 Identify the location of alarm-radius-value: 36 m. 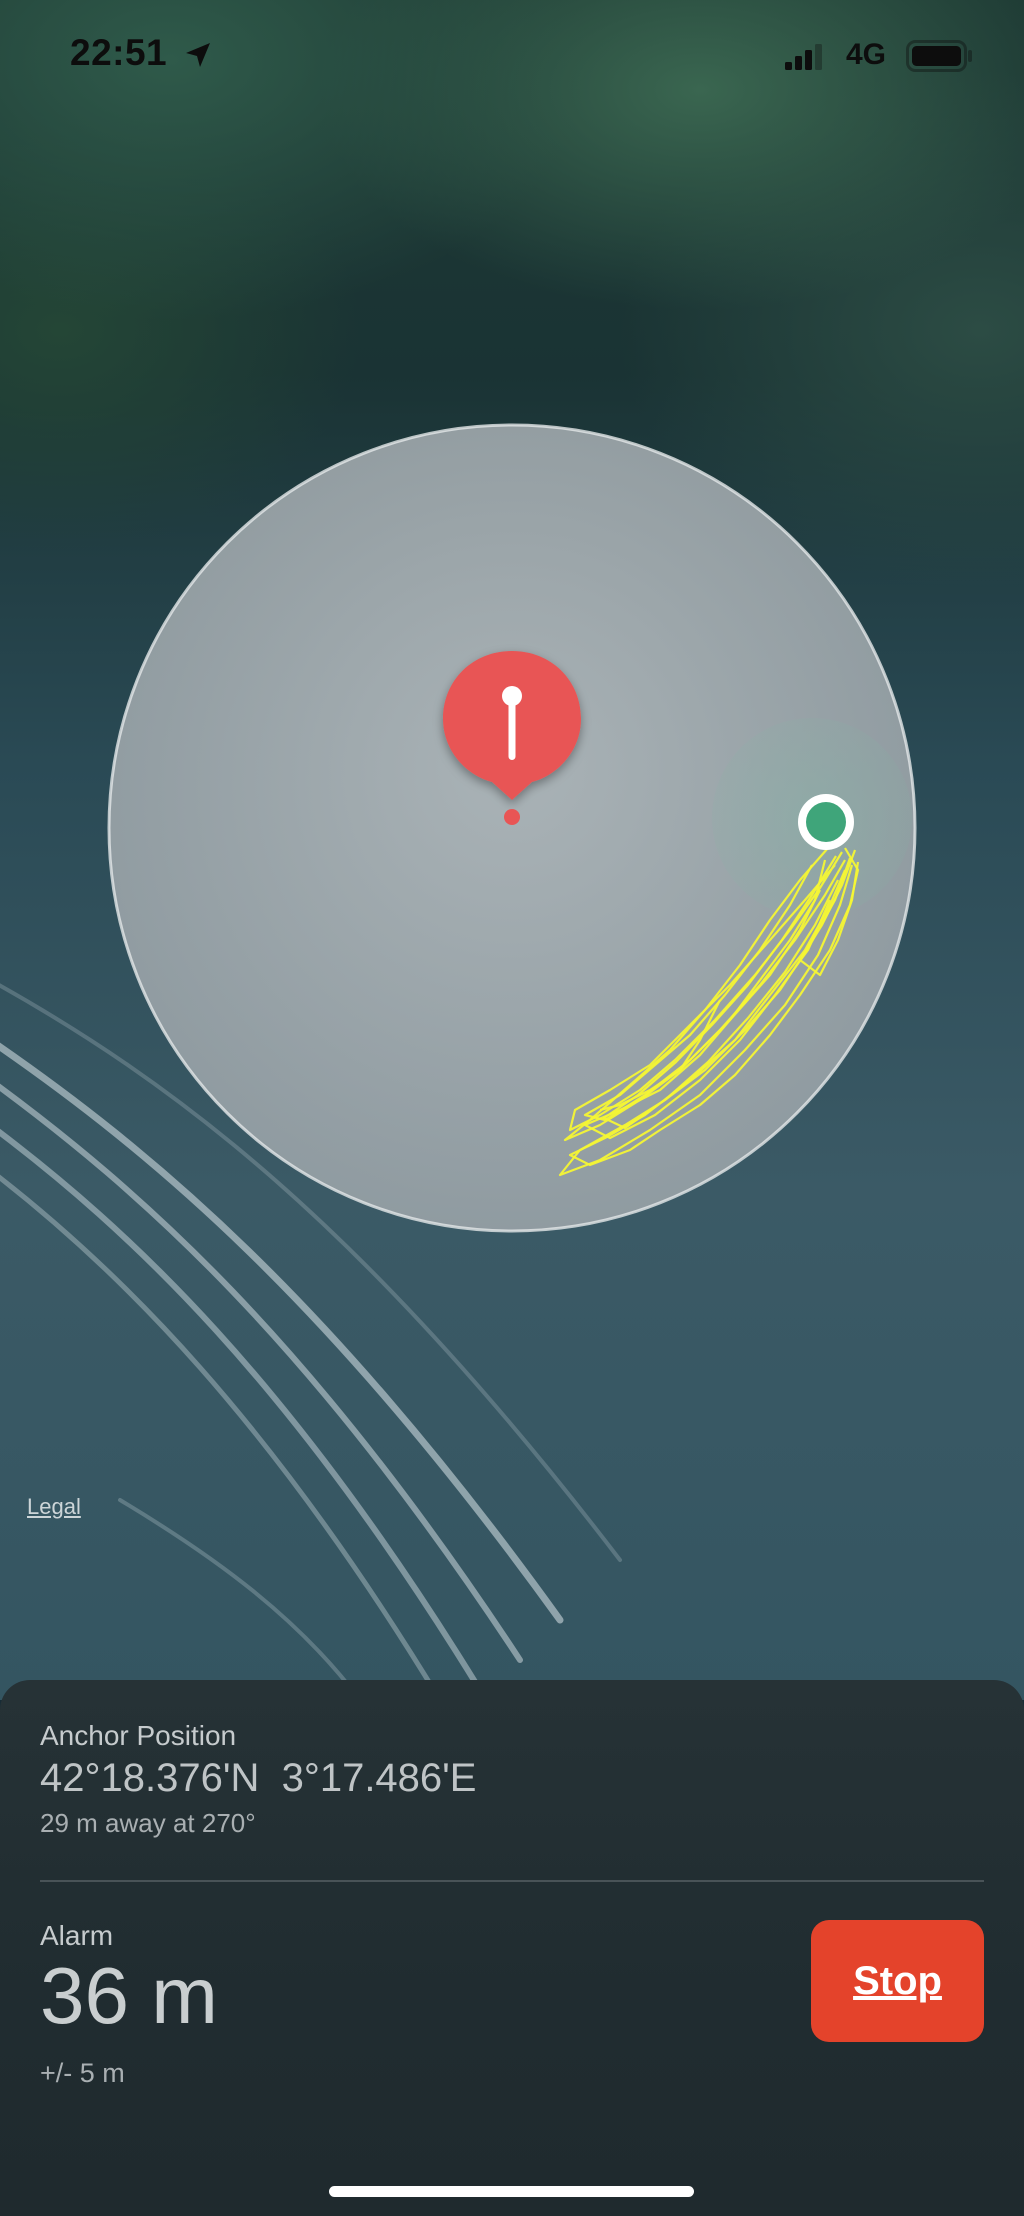
(129, 1995).